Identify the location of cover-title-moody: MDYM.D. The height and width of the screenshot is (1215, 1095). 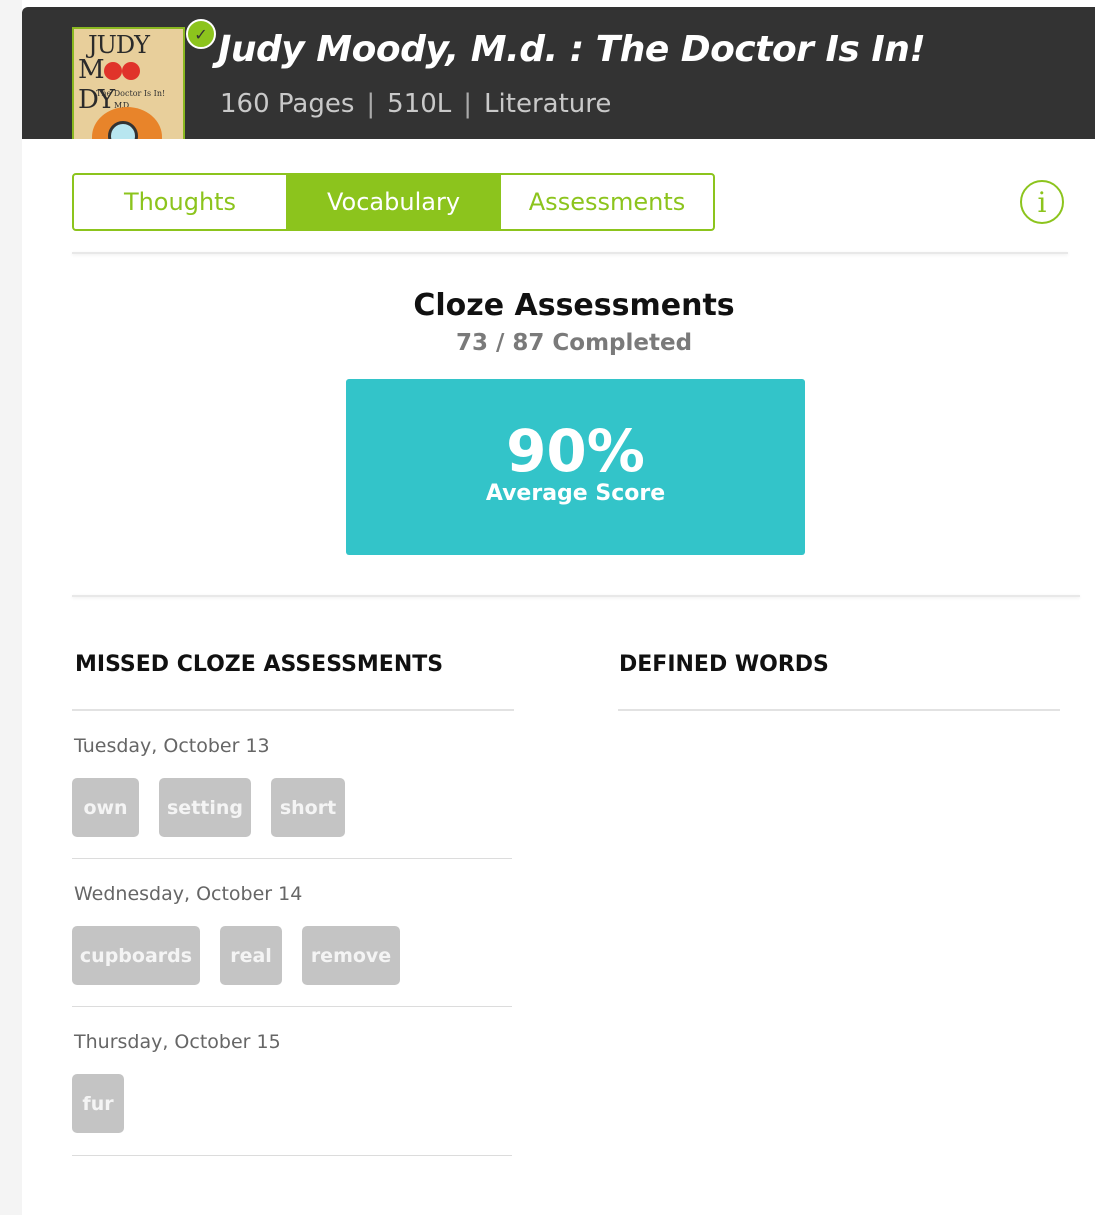
(130, 85).